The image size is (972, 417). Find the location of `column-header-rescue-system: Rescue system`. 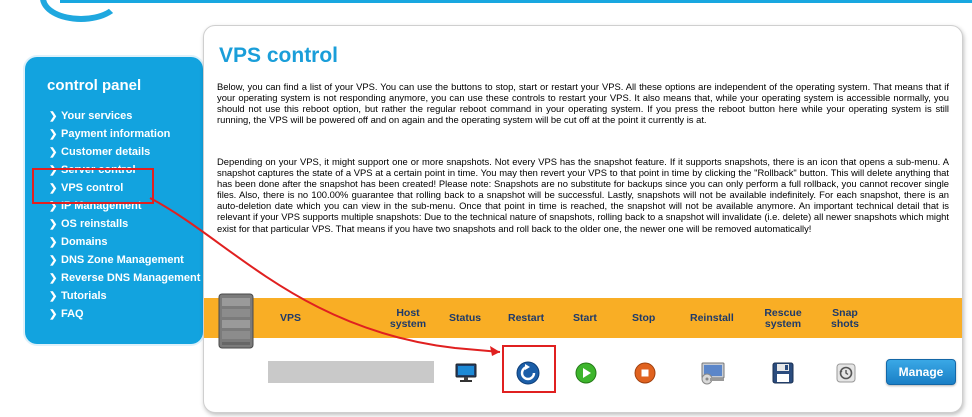

column-header-rescue-system: Rescue system is located at coordinates (783, 319).